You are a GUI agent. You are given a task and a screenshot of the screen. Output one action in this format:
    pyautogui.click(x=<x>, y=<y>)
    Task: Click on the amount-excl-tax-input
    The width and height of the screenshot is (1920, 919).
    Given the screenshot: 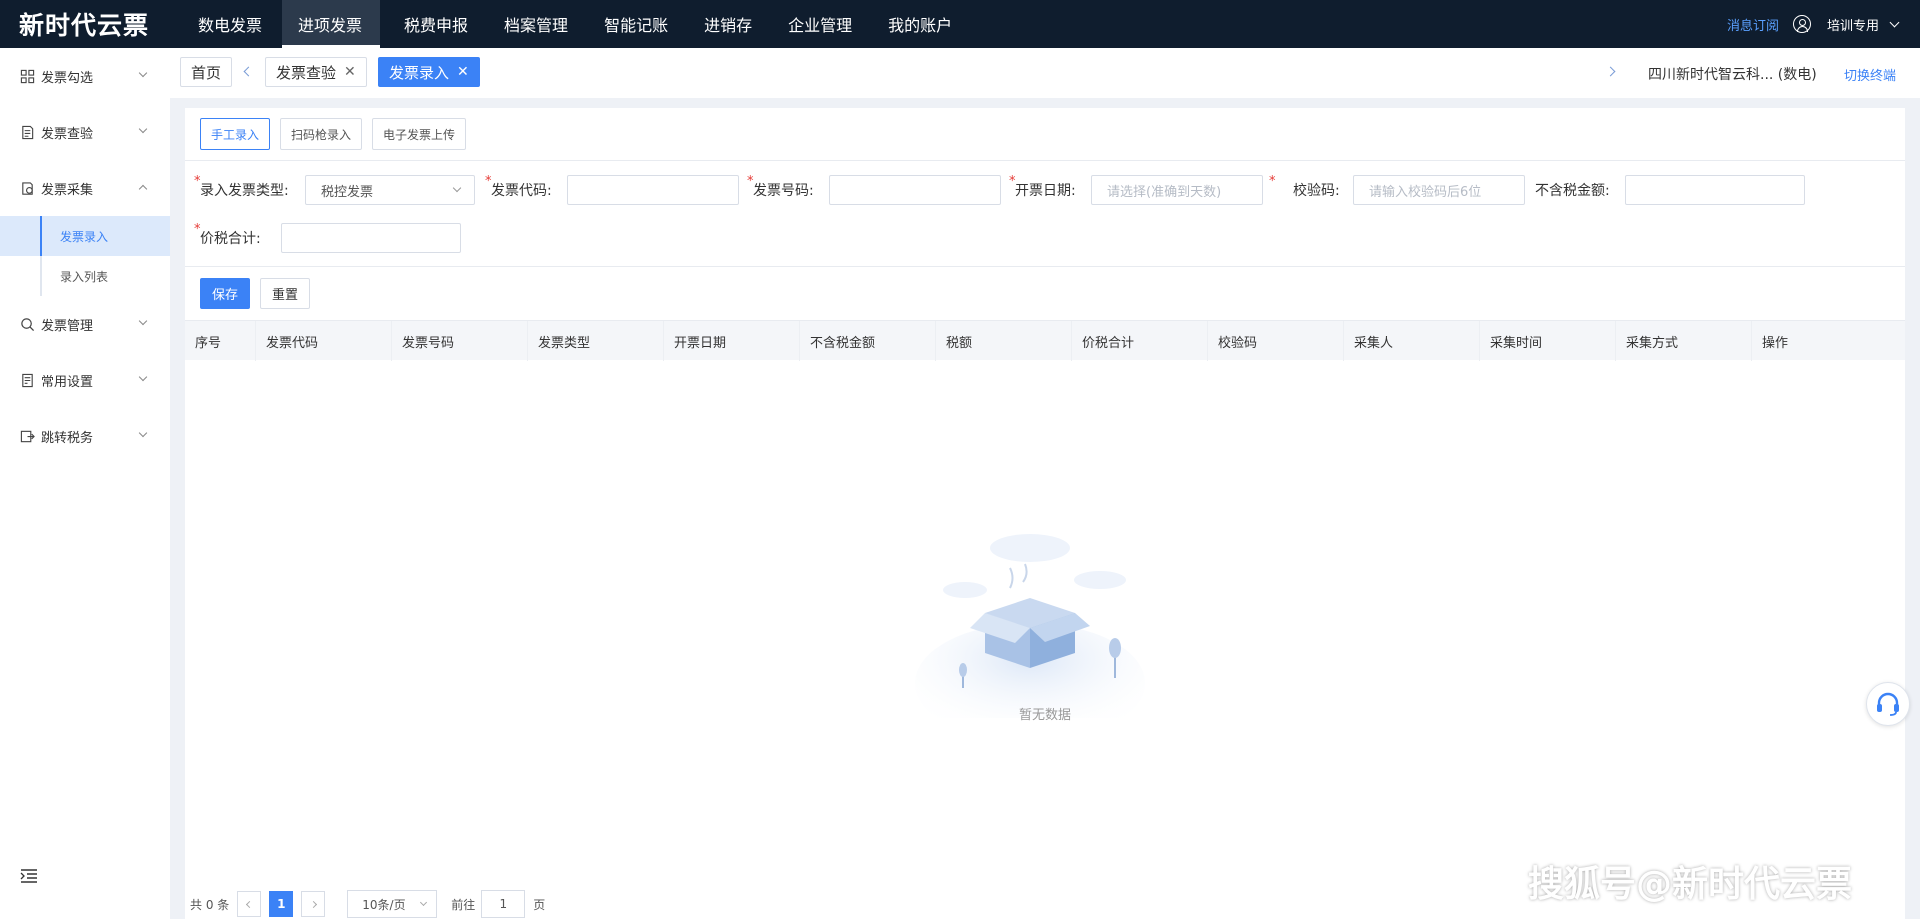 What is the action you would take?
    pyautogui.click(x=1715, y=190)
    